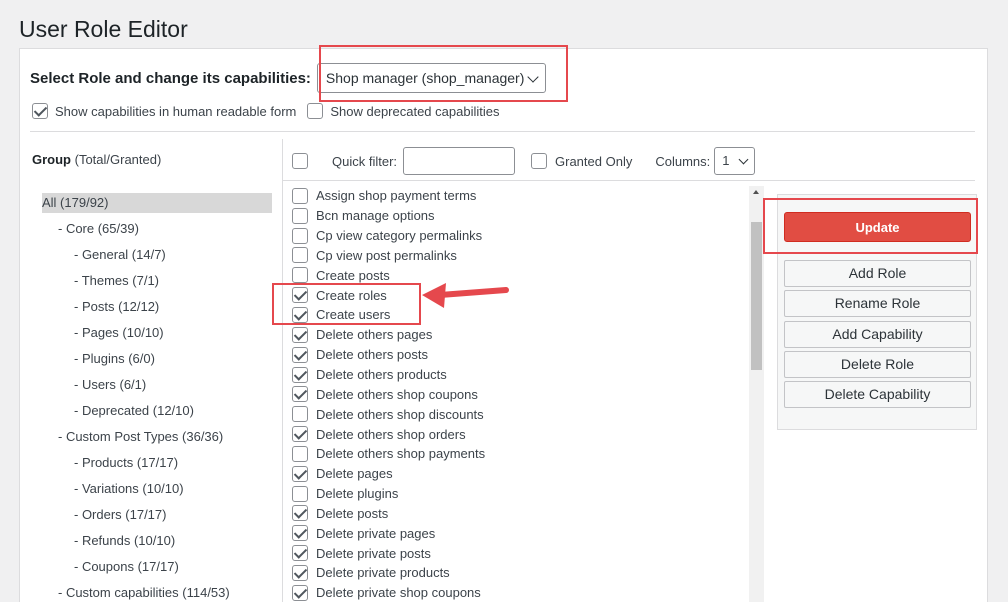 This screenshot has height=602, width=1008. I want to click on group-item: - Core (65/39), so click(157, 232).